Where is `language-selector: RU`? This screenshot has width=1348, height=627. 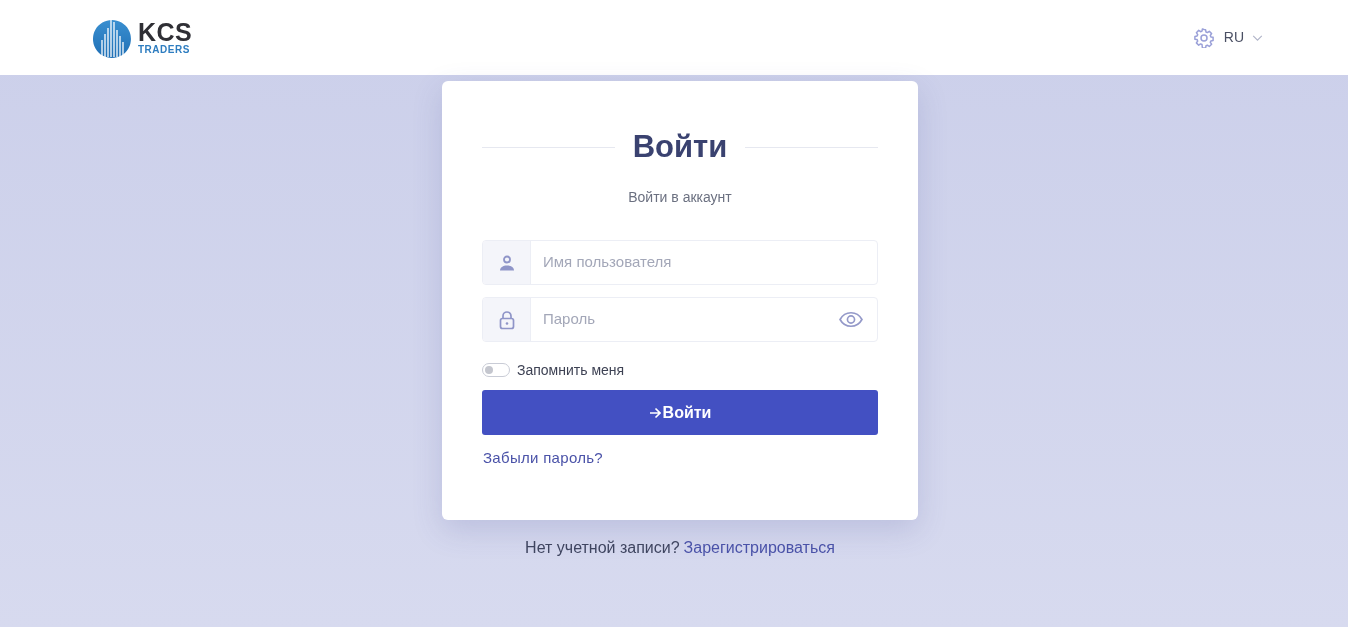
language-selector: RU is located at coordinates (1243, 37).